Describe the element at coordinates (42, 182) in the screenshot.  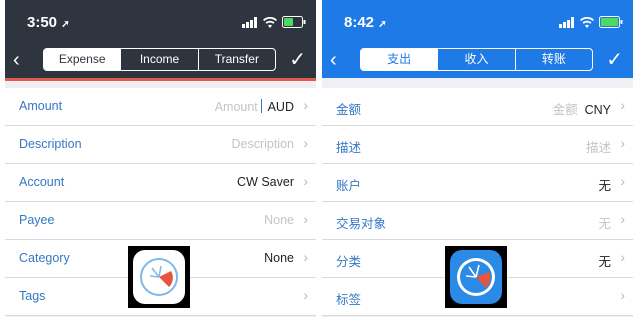
I see `account-label: Account` at that location.